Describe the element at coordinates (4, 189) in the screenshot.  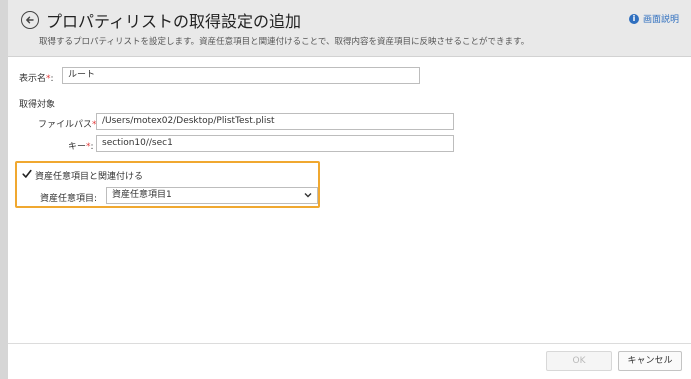
I see `left-rail` at that location.